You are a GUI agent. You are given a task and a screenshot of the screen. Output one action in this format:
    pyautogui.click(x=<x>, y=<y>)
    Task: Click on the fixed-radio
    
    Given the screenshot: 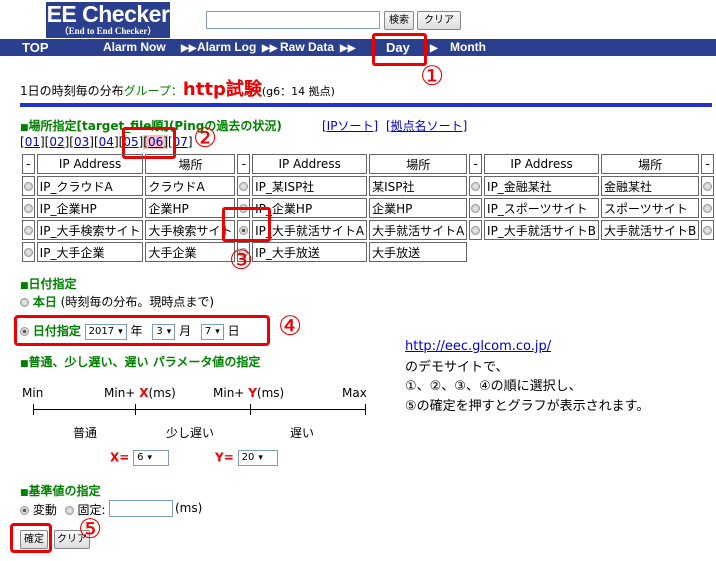 What is the action you would take?
    pyautogui.click(x=69, y=510)
    